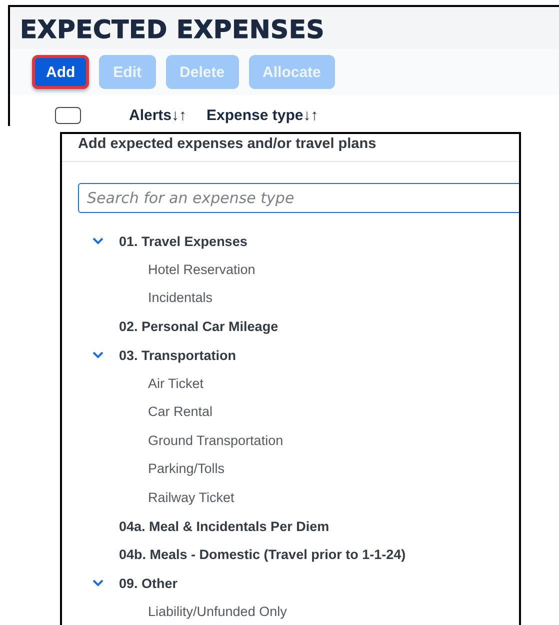  What do you see at coordinates (177, 355) in the screenshot?
I see `category-item: 03. Transportation` at bounding box center [177, 355].